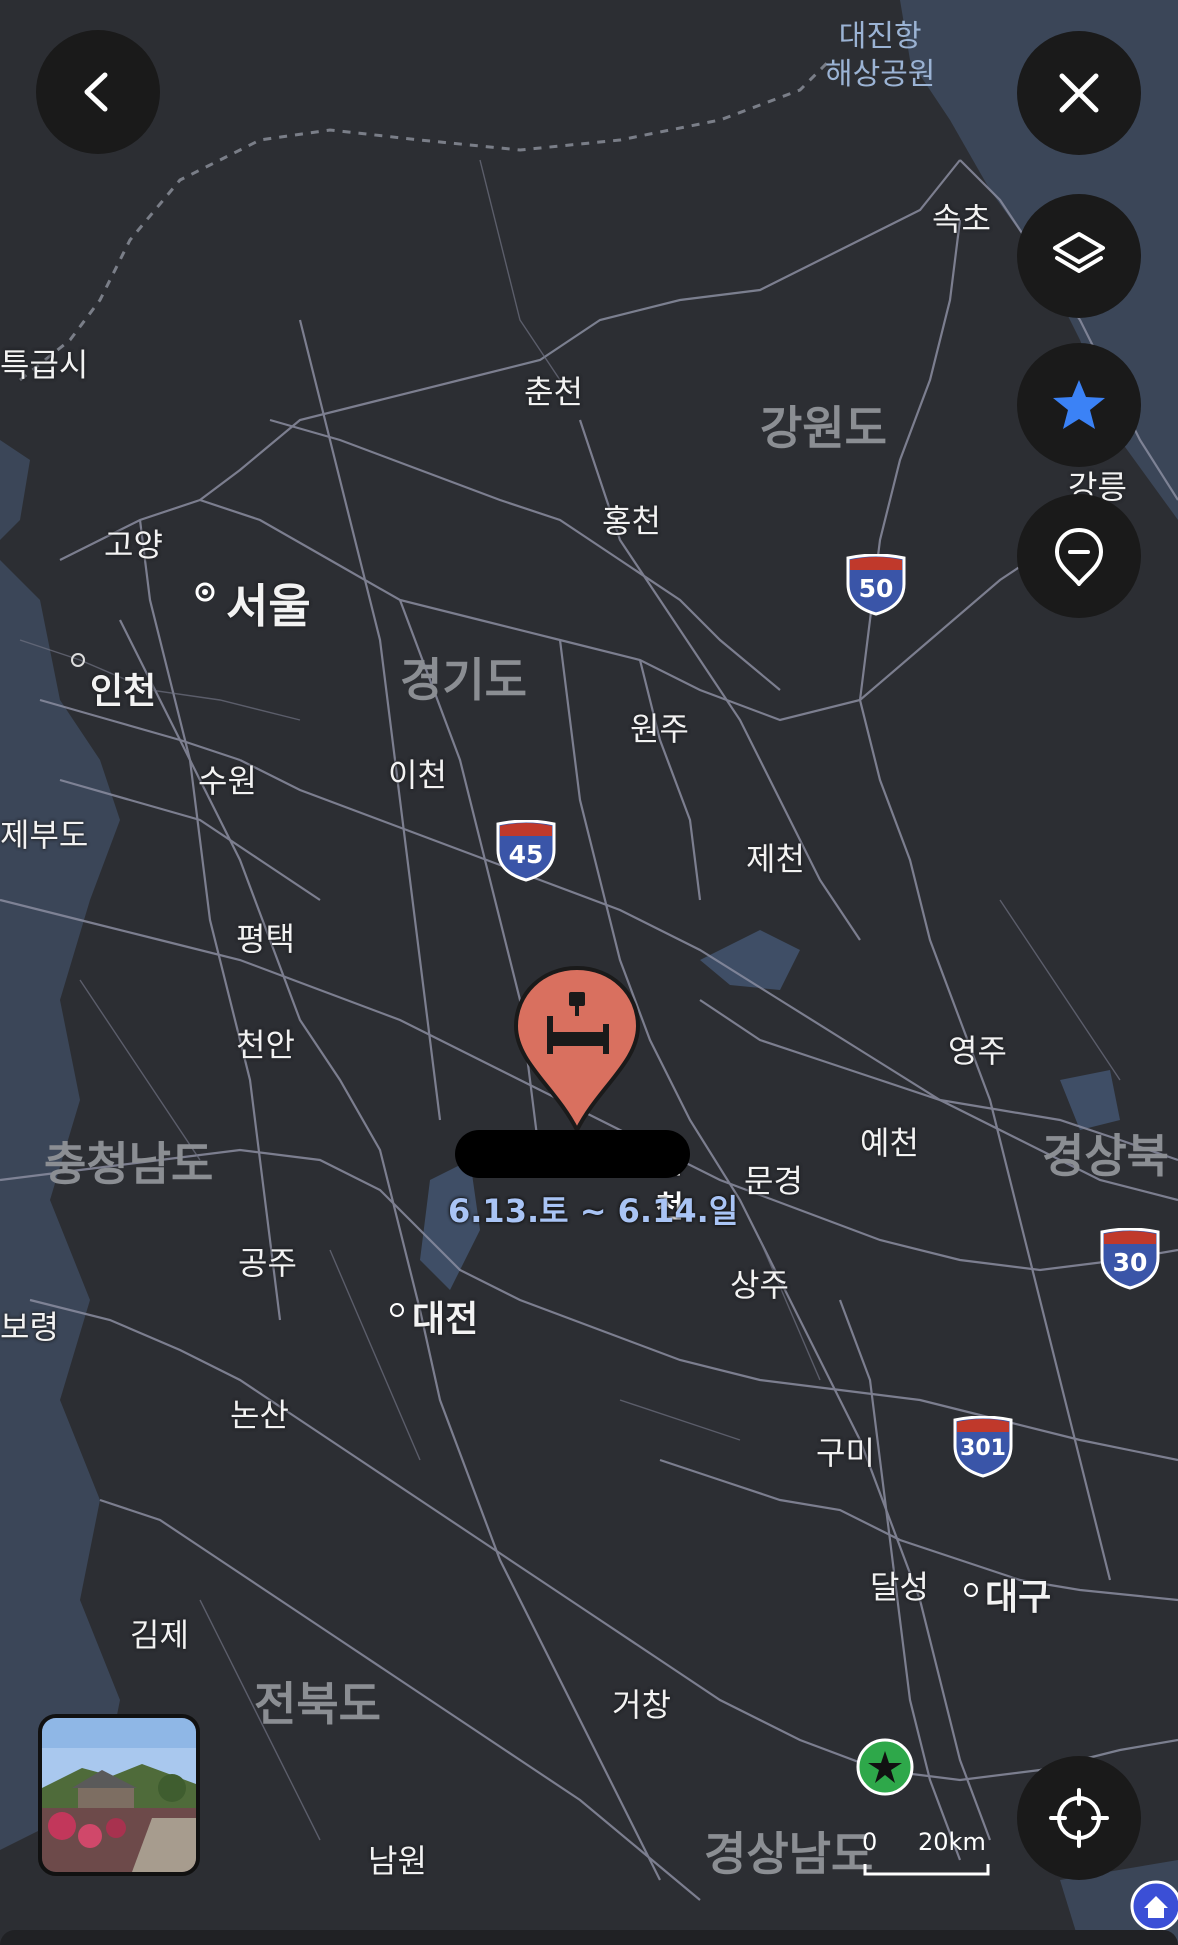 This screenshot has height=1945, width=1178. What do you see at coordinates (926, 1870) in the screenshot?
I see `scale-bar` at bounding box center [926, 1870].